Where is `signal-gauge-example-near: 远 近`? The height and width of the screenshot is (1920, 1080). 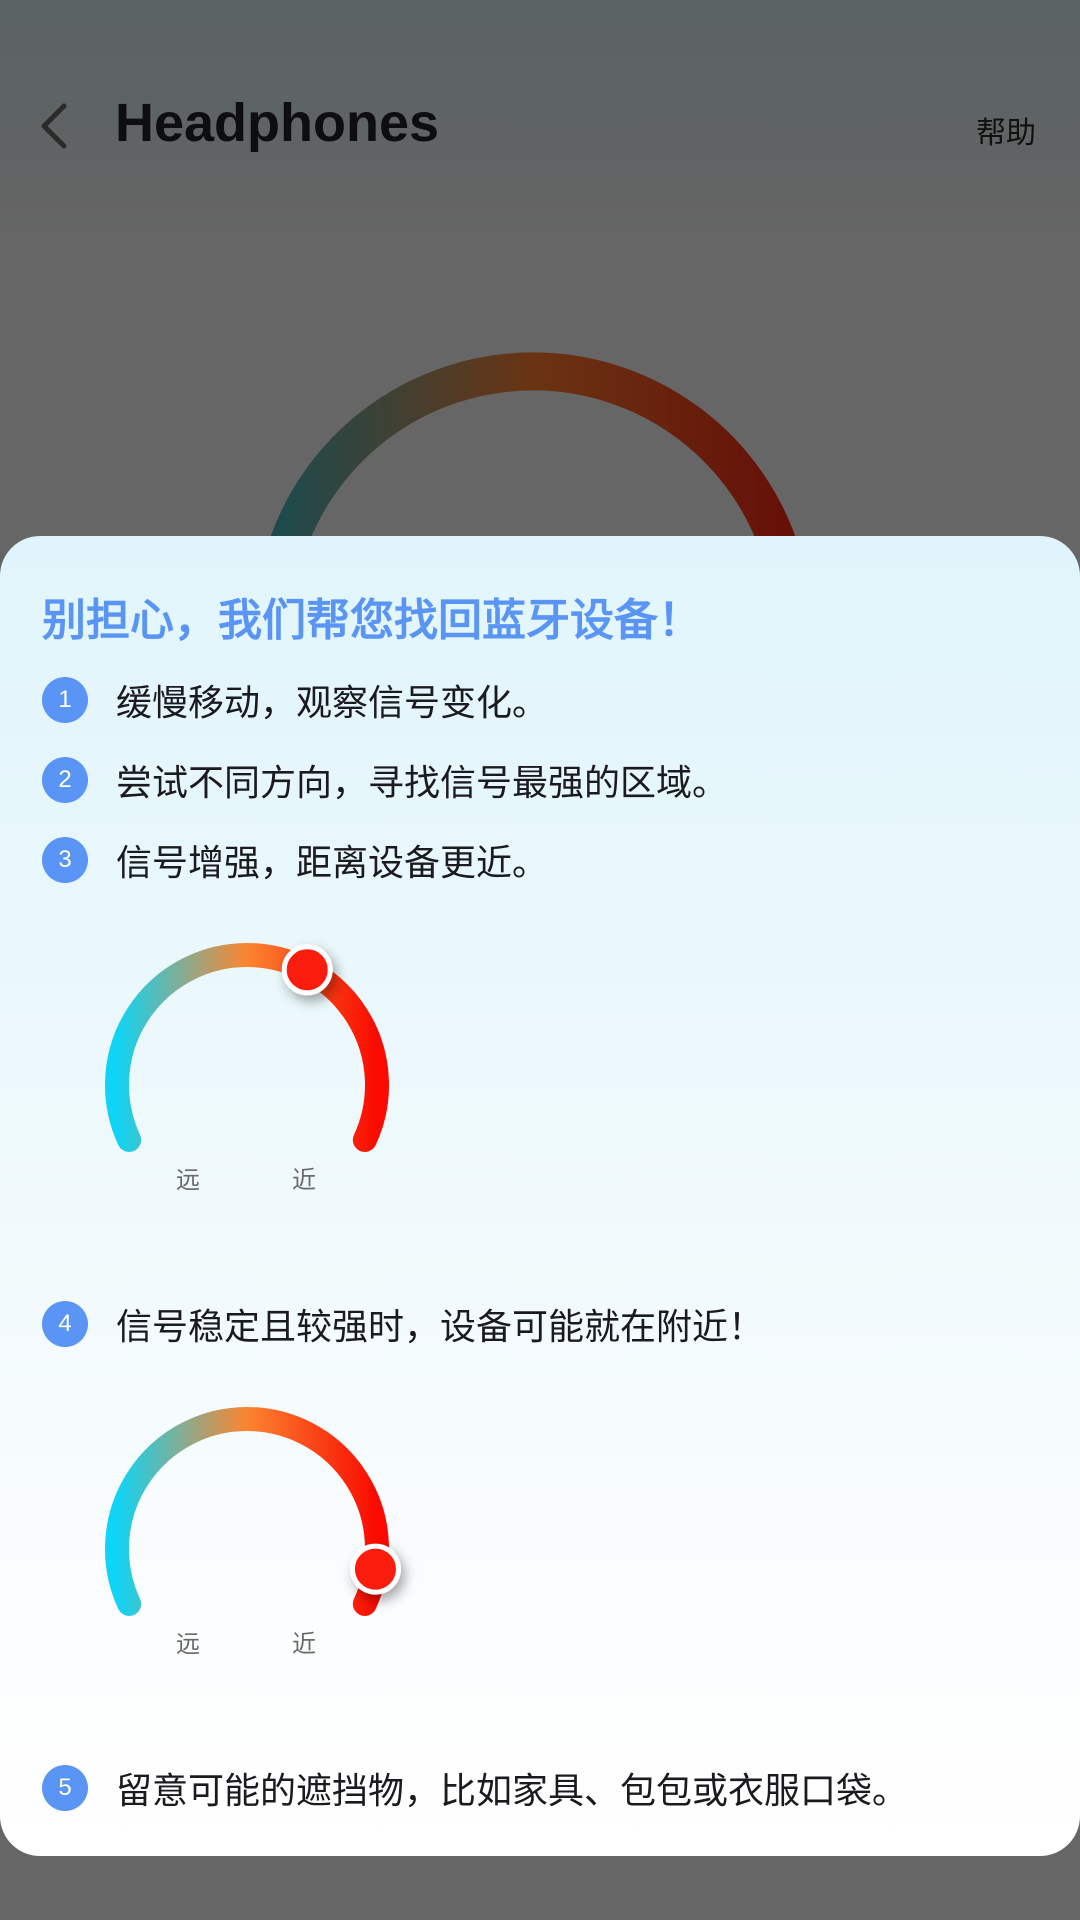
signal-gauge-example-near: 远 近 is located at coordinates (250, 1060).